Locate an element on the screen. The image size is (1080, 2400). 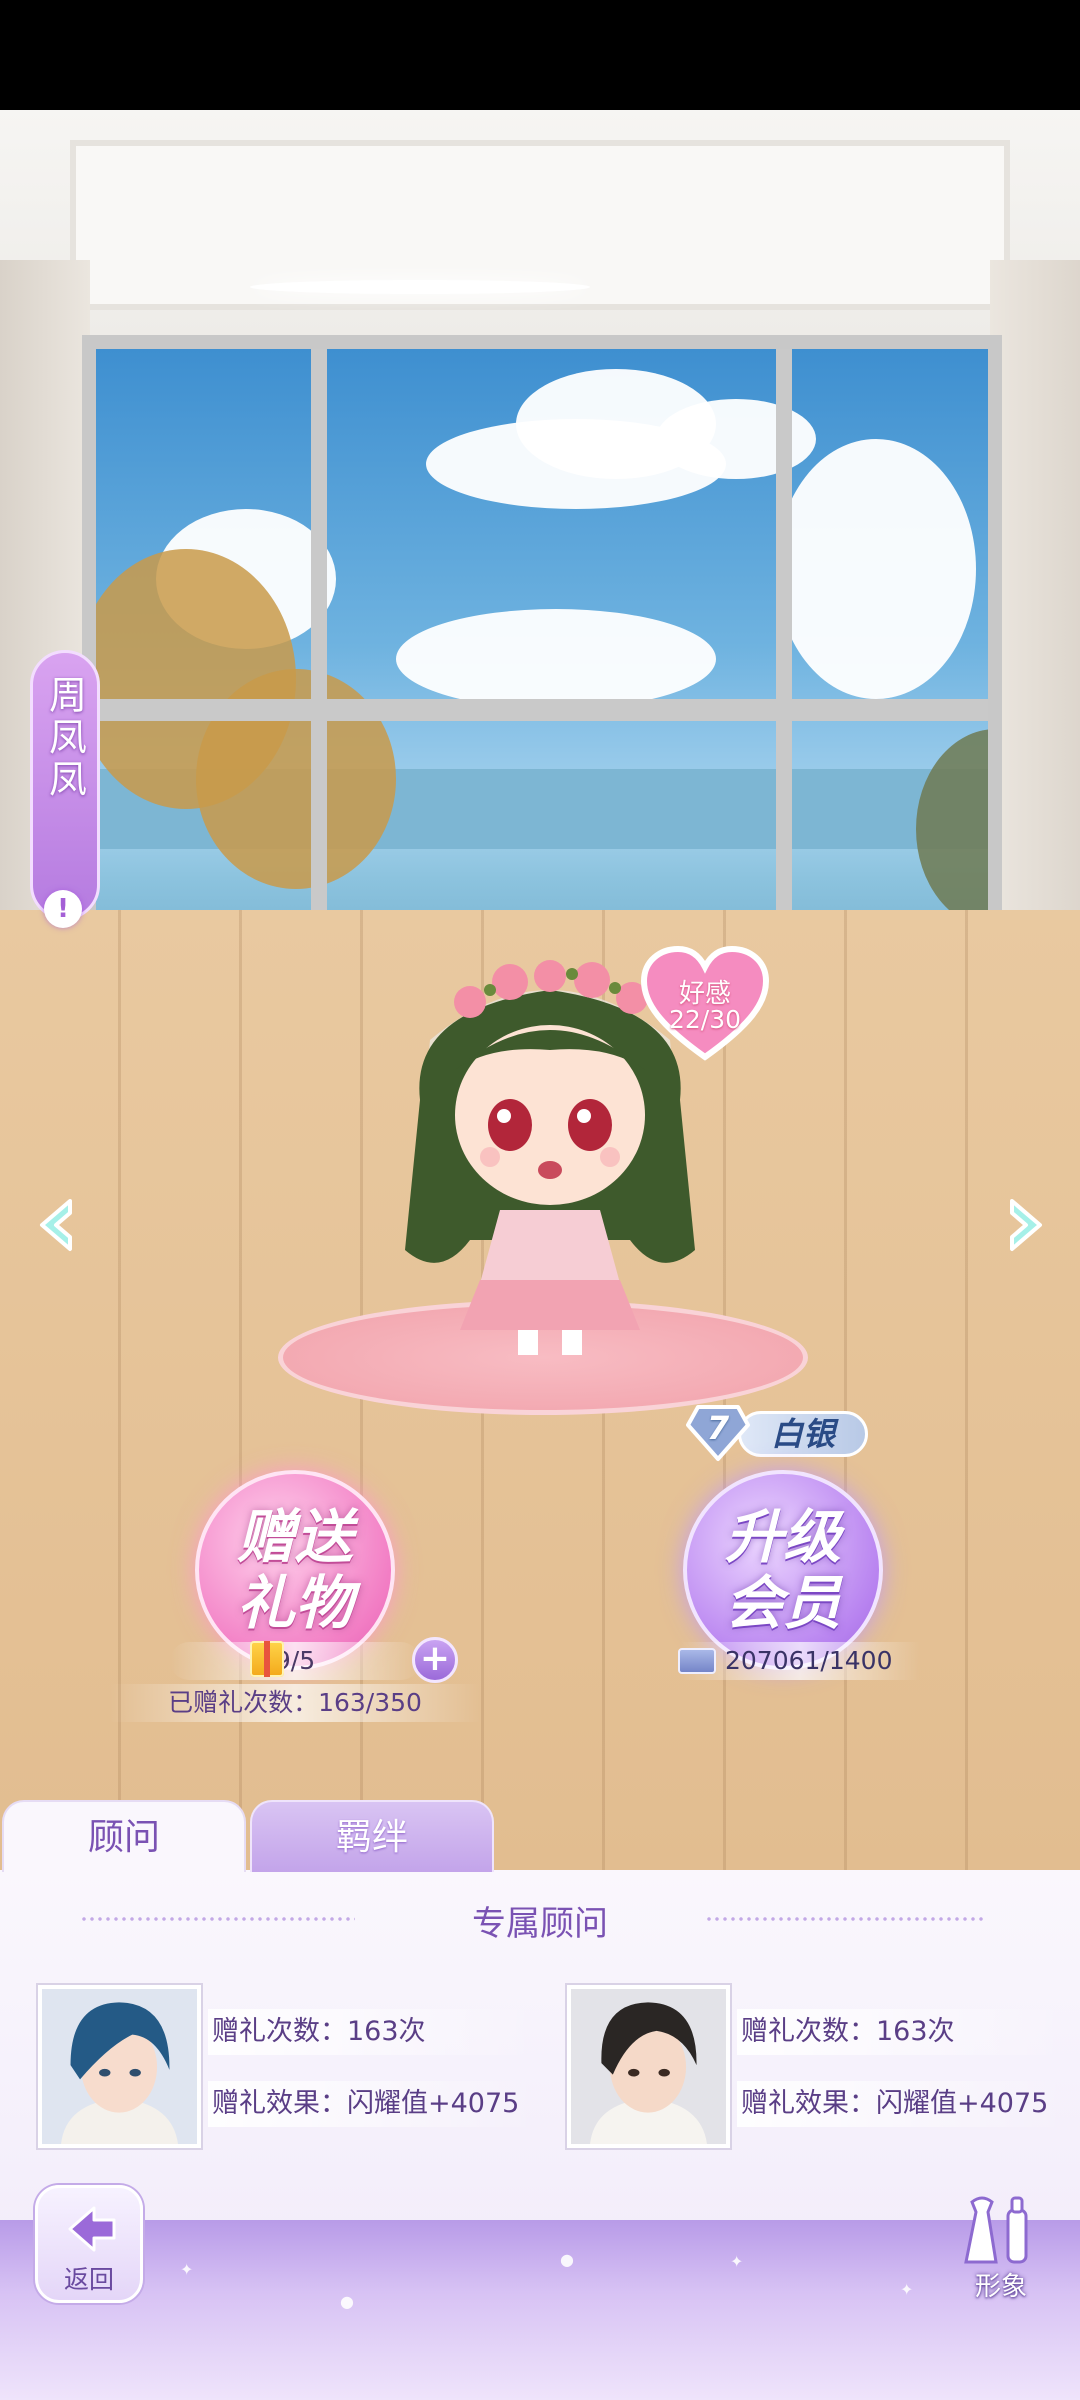
divider-right is located at coordinates (845, 1919).